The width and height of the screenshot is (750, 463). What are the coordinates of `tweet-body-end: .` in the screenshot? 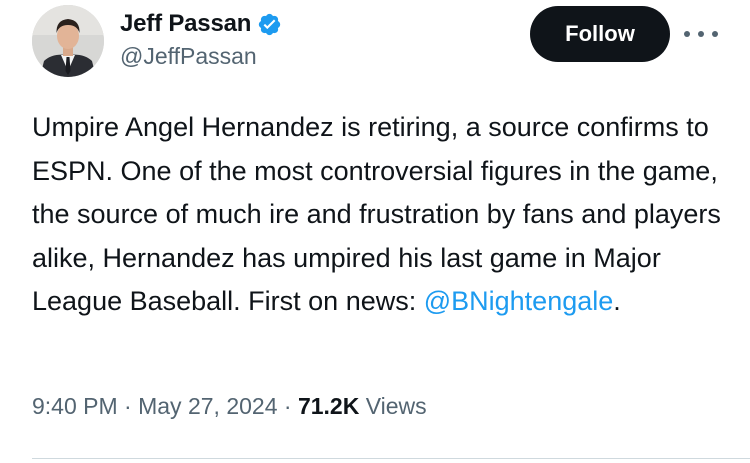 It's located at (617, 301).